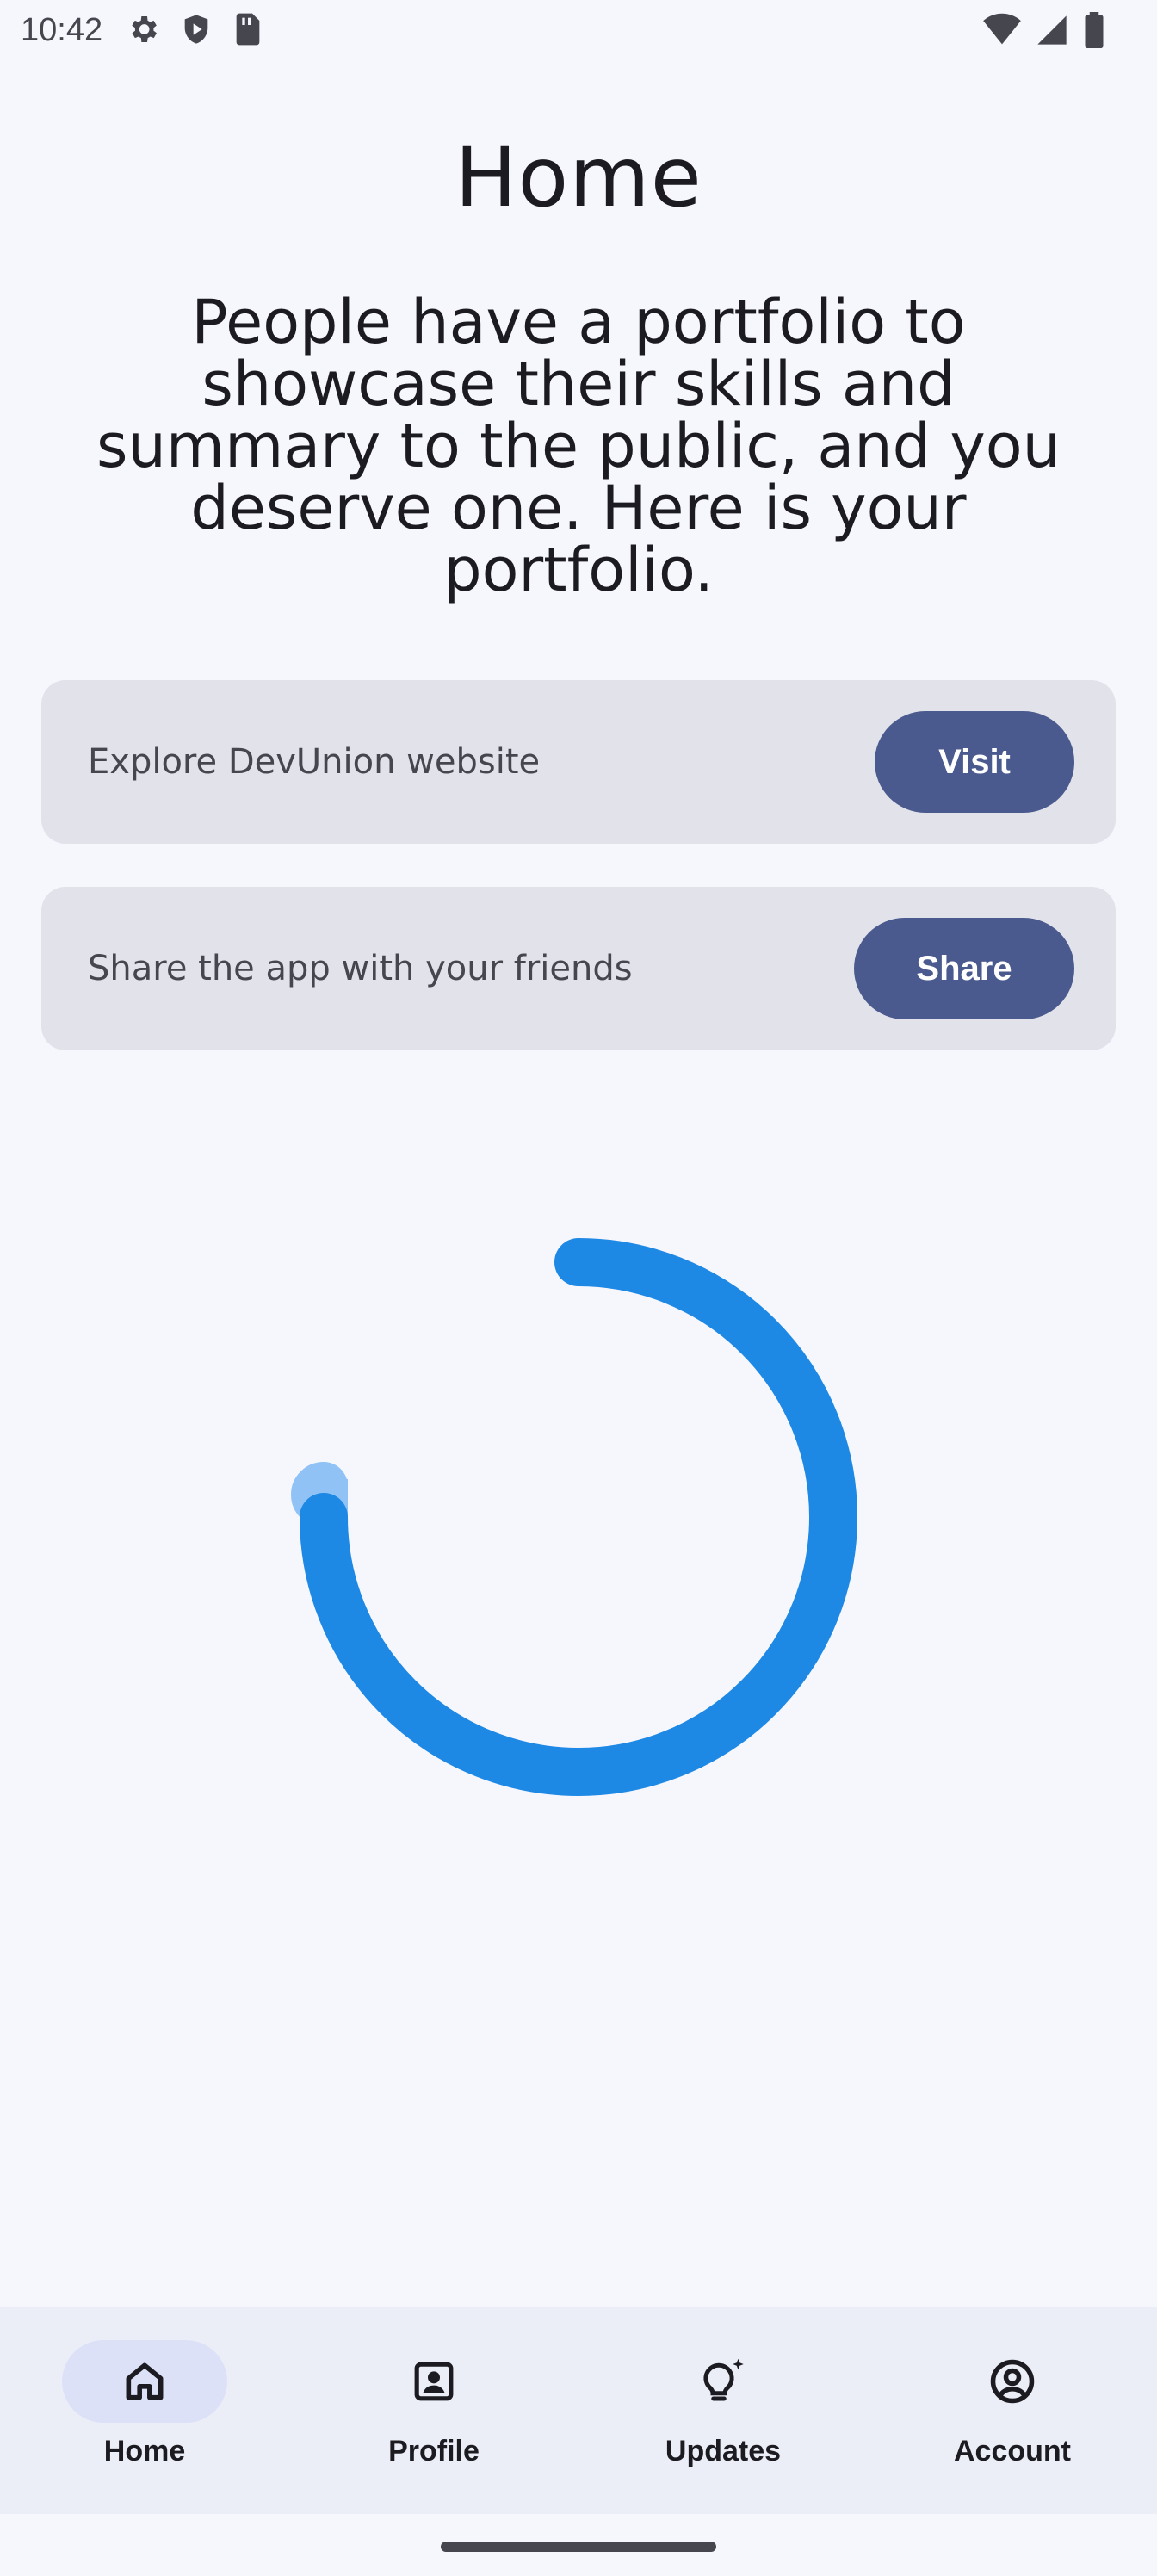 The height and width of the screenshot is (2576, 1157). I want to click on status-bar: 10:42, so click(579, 31).